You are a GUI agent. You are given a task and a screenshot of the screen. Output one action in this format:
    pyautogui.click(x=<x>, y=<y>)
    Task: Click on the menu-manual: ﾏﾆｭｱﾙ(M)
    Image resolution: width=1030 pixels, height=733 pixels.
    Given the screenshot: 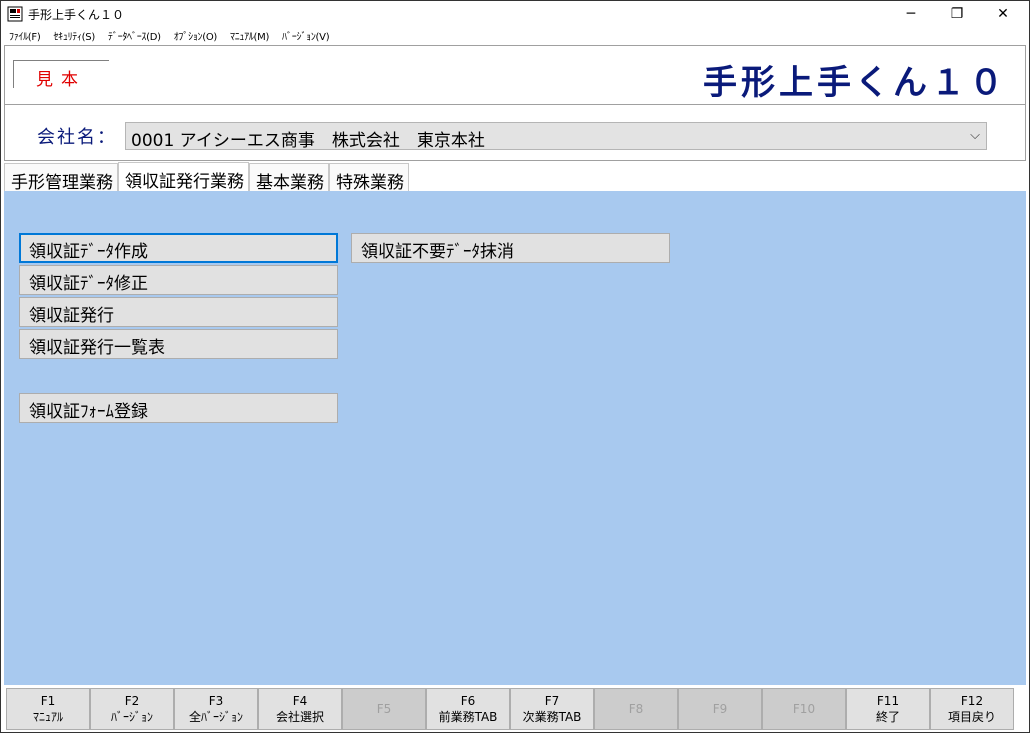 What is the action you would take?
    pyautogui.click(x=249, y=35)
    